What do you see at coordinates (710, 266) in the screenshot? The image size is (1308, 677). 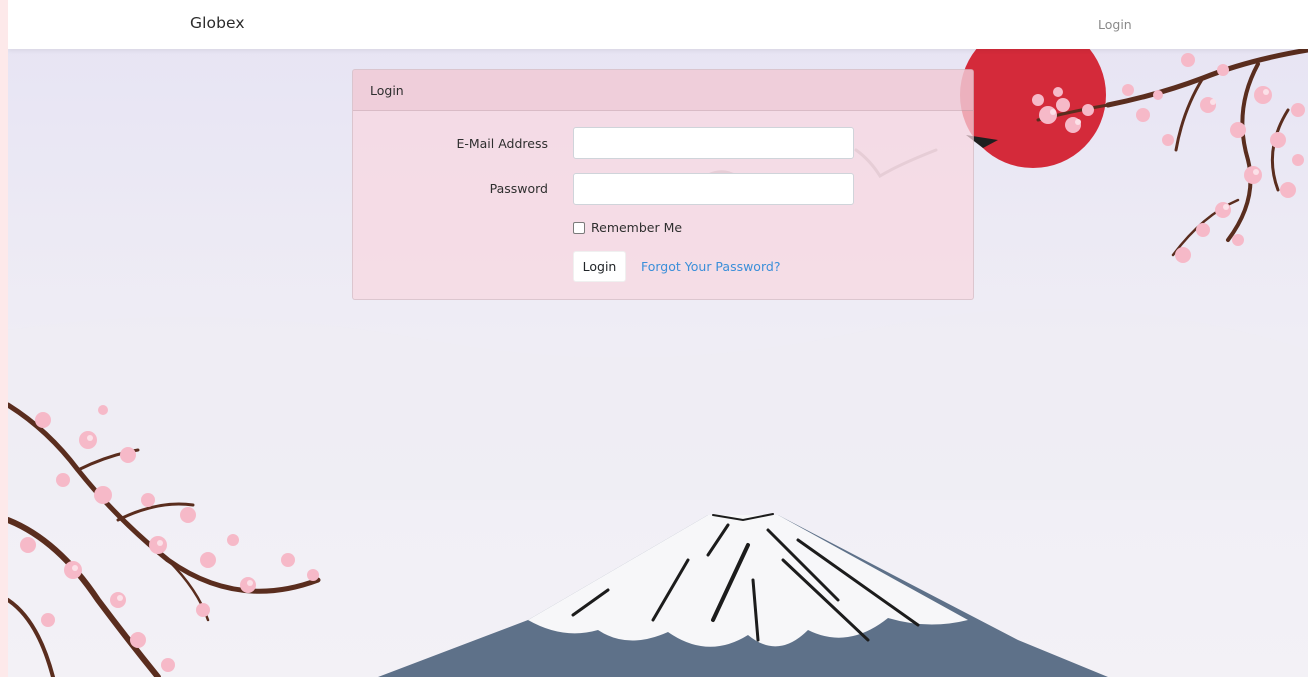 I see `forgot-password-link: Forgot Your Password?` at bounding box center [710, 266].